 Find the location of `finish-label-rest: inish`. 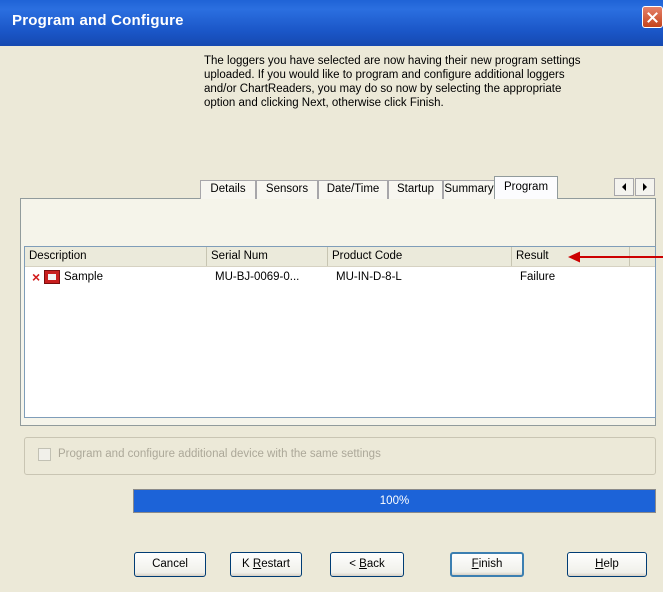

finish-label-rest: inish is located at coordinates (490, 564).